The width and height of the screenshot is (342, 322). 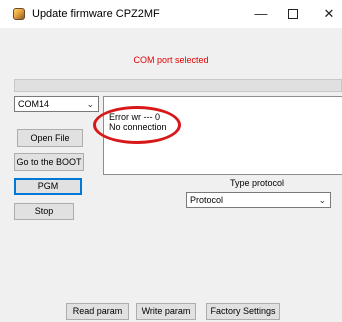 What do you see at coordinates (166, 311) in the screenshot?
I see `write-param-button: Write param` at bounding box center [166, 311].